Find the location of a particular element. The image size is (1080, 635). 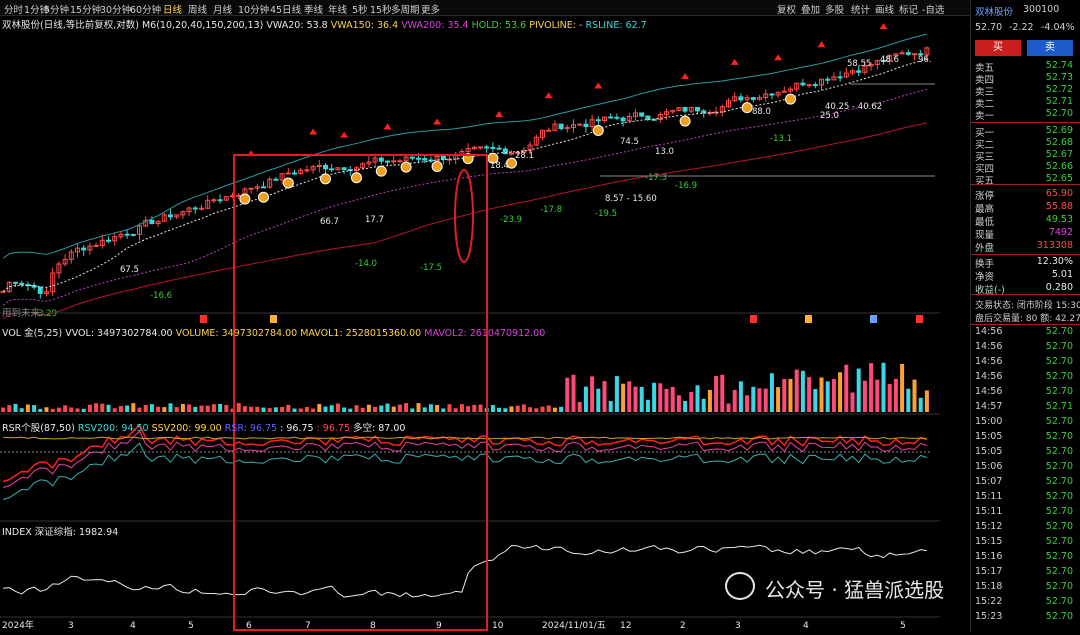

tick-time: 15:12 is located at coordinates (989, 526).